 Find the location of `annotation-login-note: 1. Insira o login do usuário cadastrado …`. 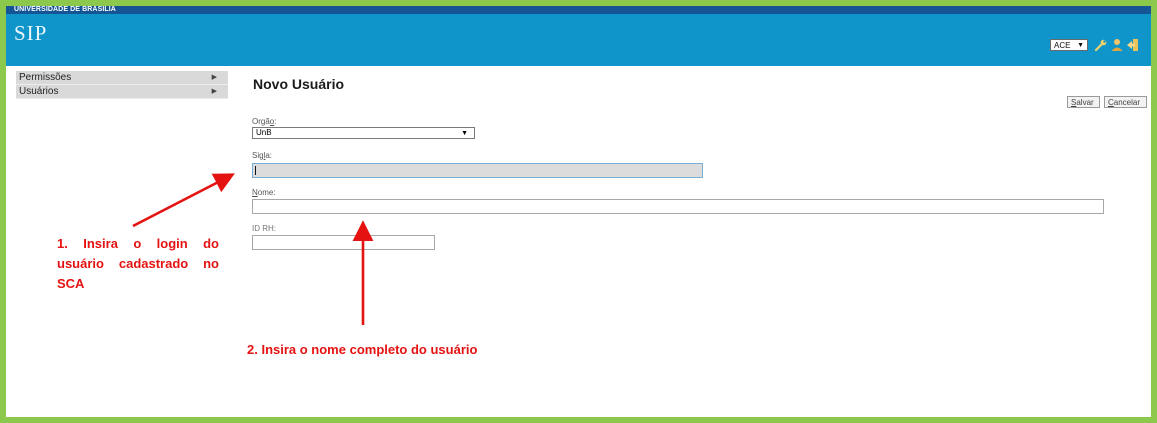

annotation-login-note: 1. Insira o login do usuário cadastrado … is located at coordinates (138, 263).